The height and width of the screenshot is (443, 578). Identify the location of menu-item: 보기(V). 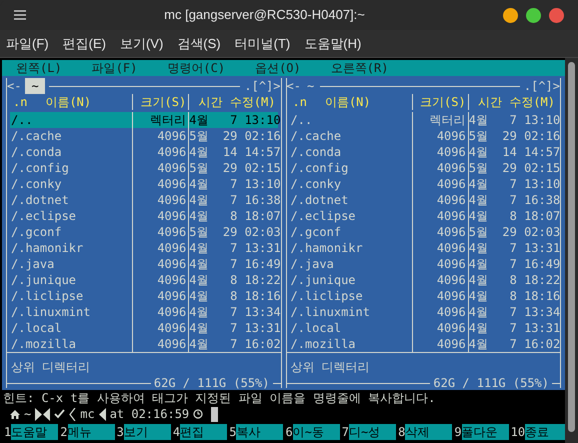
(142, 44).